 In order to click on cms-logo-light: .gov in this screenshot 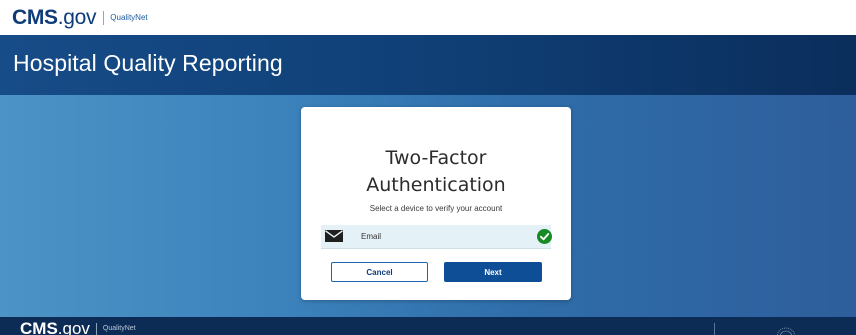, I will do `click(77, 17)`.